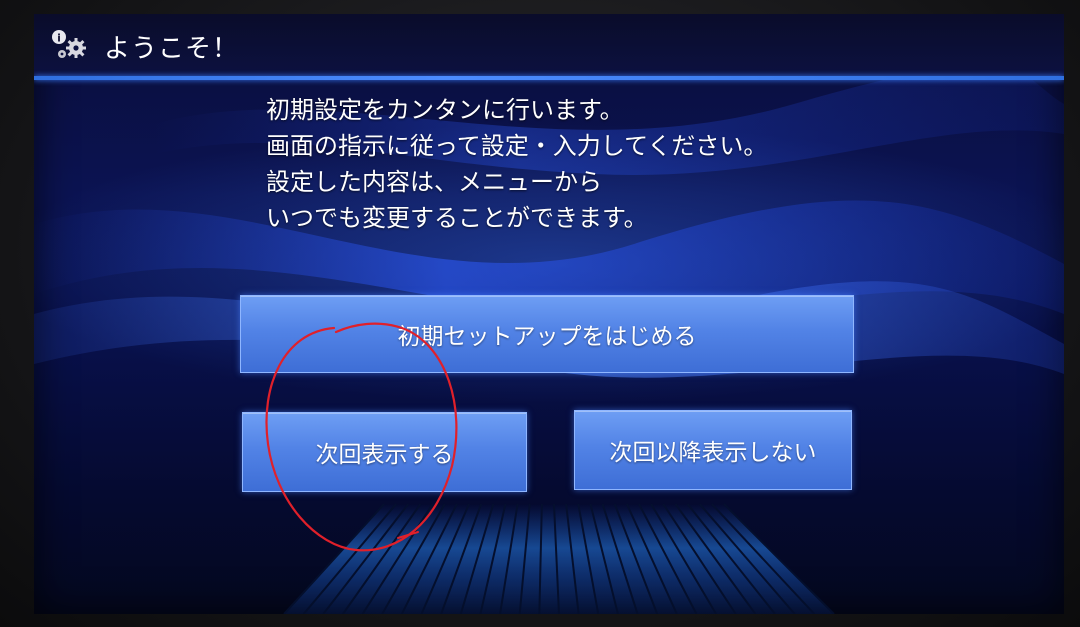  I want to click on message-line: 設定した内容は、メニューから, so click(434, 182).